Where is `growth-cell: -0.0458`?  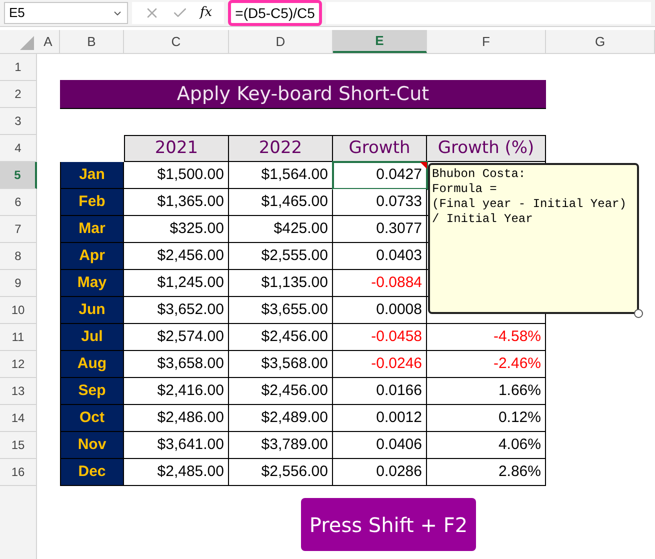 growth-cell: -0.0458 is located at coordinates (380, 337).